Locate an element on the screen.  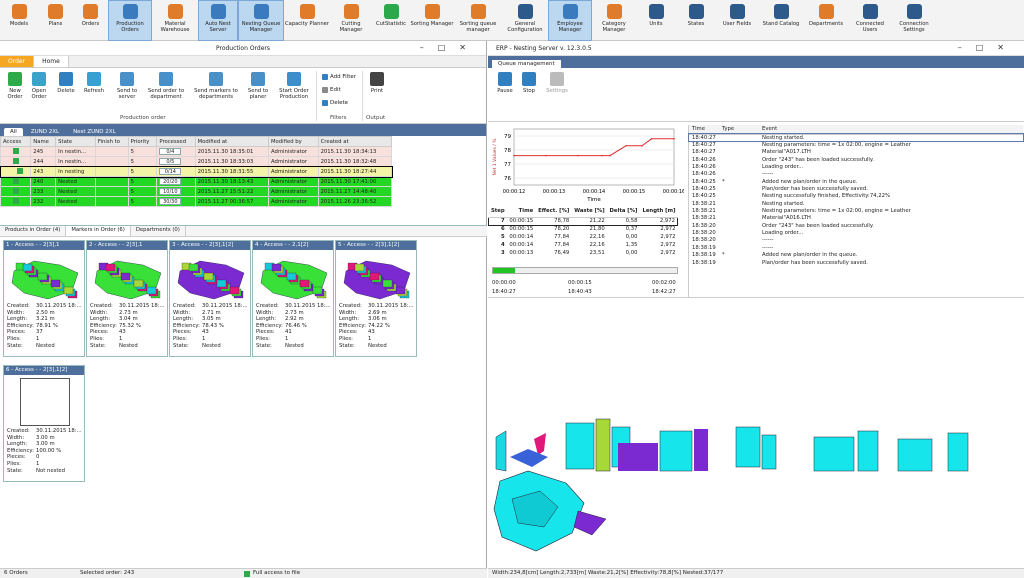
add-filter-button: Add Filter is located at coordinates (339, 77).